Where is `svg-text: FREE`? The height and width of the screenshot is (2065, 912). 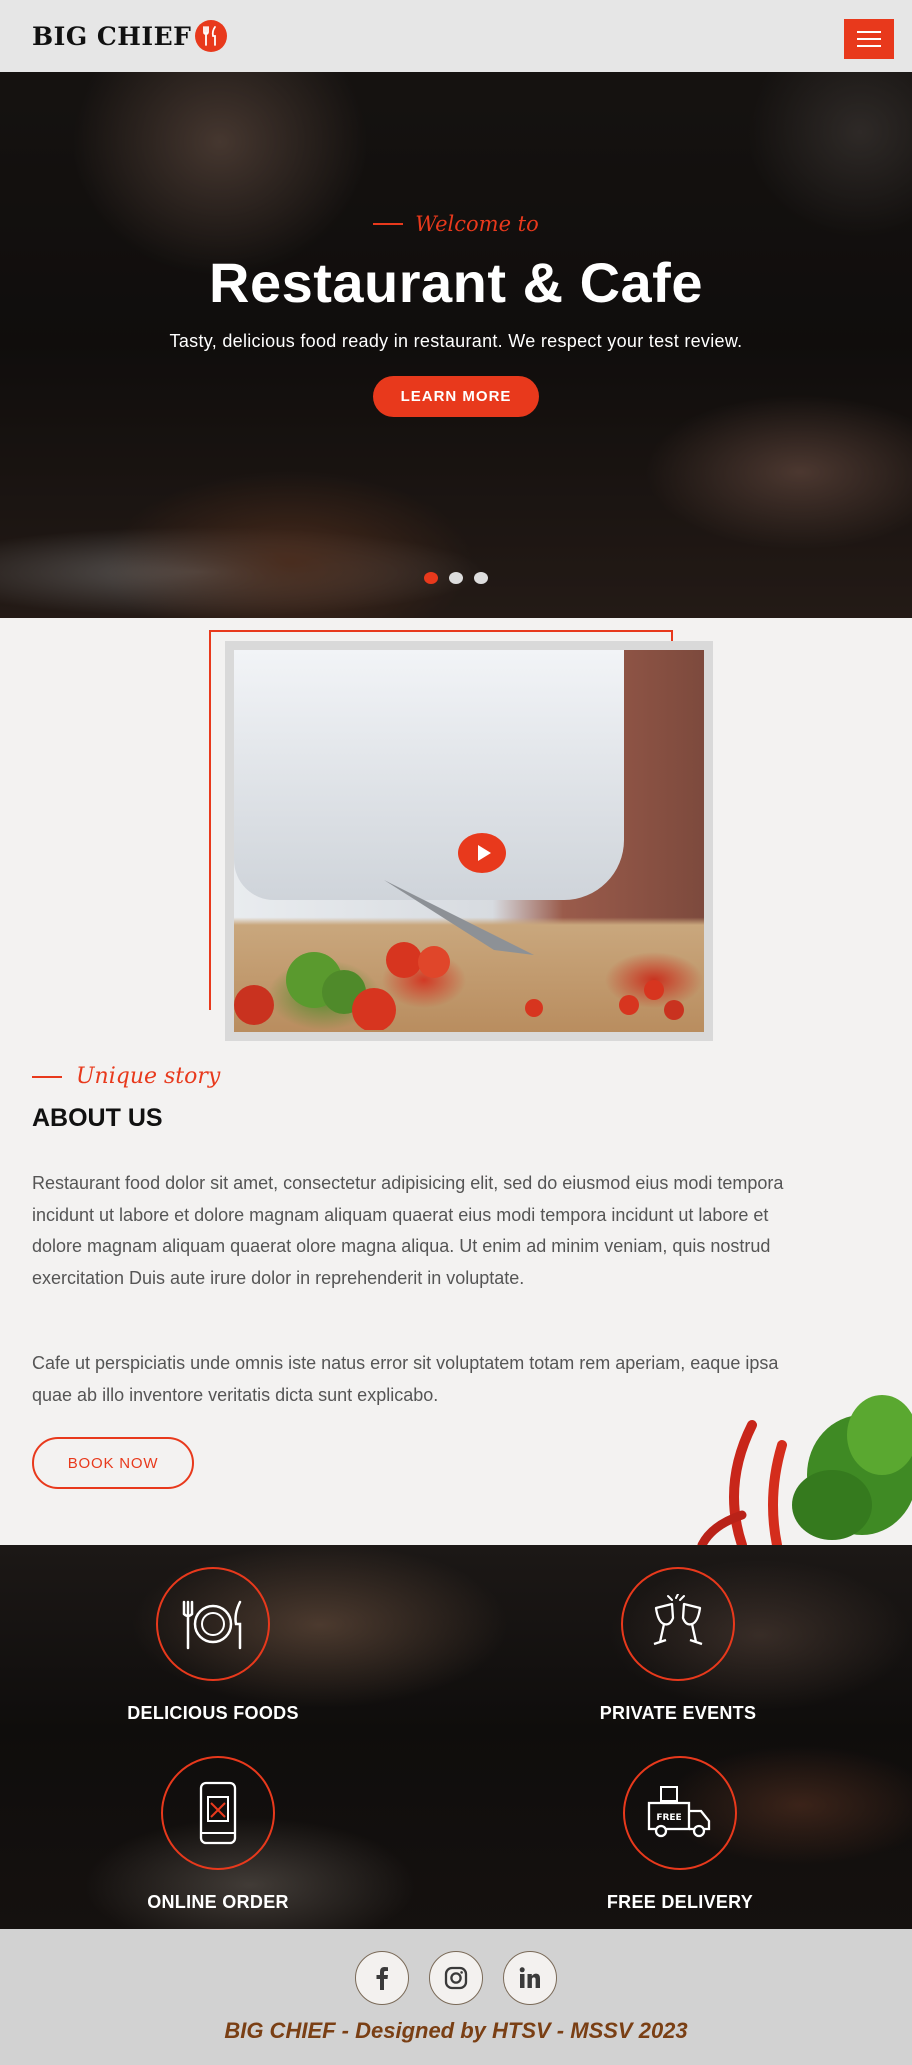
svg-text: FREE is located at coordinates (668, 1818).